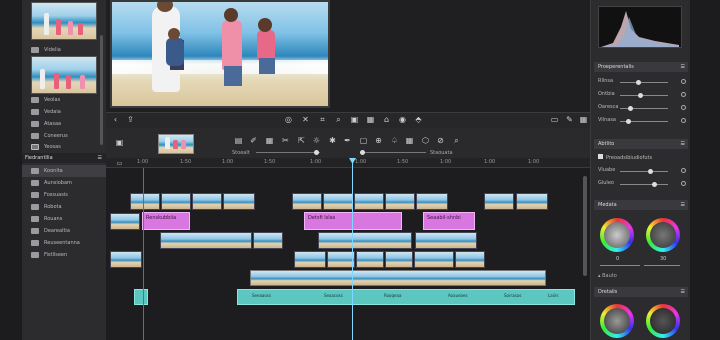  I want to click on video-preview, so click(220, 54).